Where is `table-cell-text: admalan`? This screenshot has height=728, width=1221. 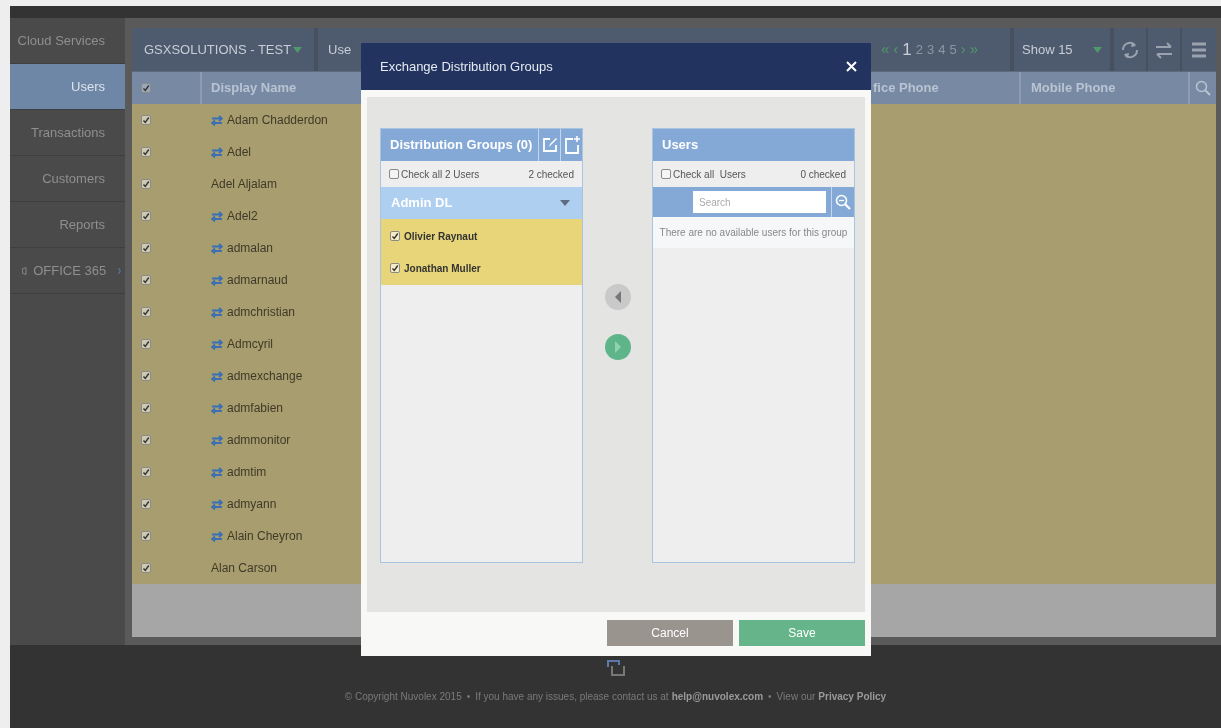
table-cell-text: admalan is located at coordinates (250, 248).